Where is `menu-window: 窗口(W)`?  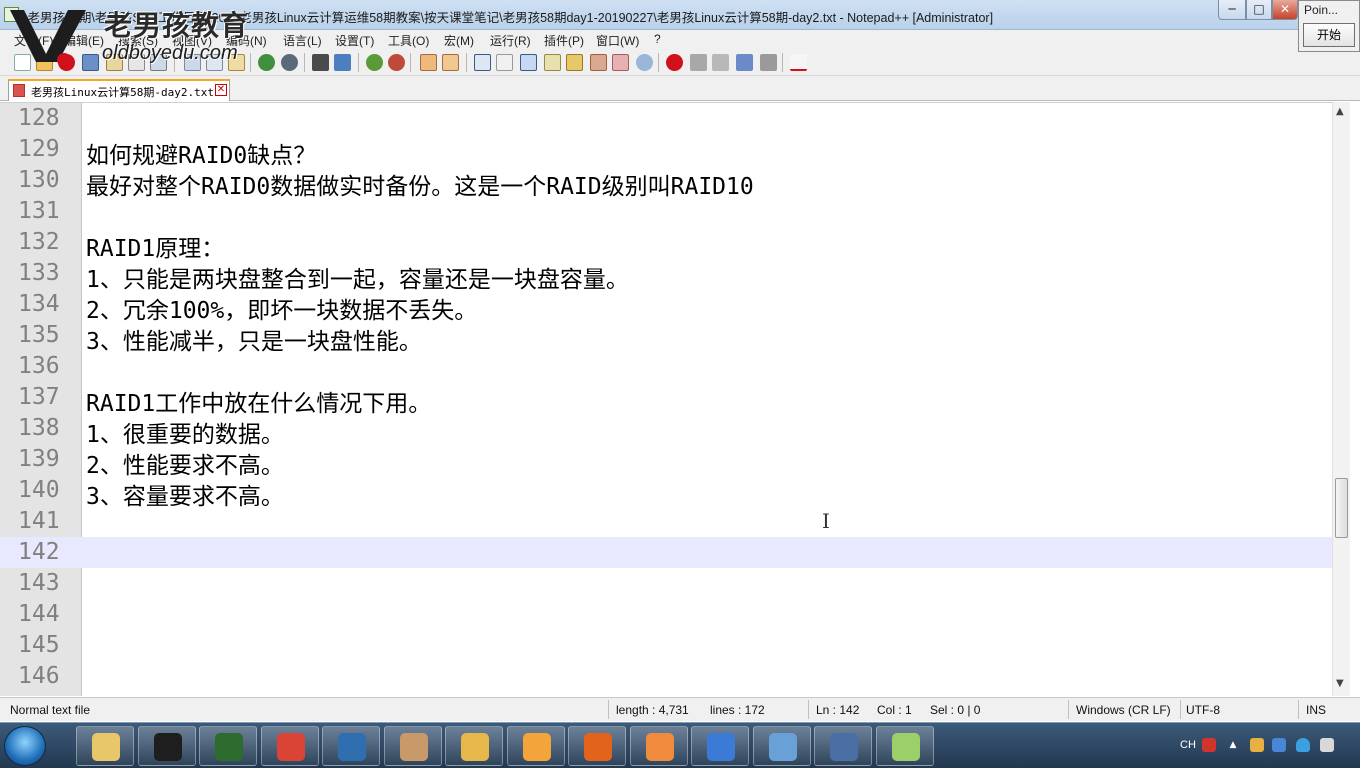
menu-window: 窗口(W) is located at coordinates (617, 40).